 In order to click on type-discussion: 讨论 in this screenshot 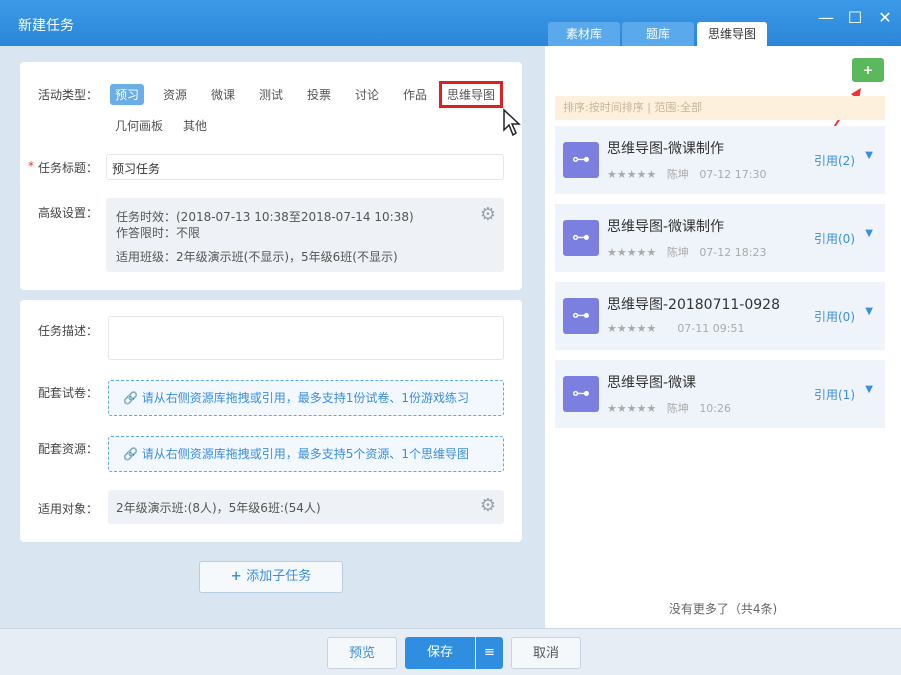, I will do `click(367, 94)`.